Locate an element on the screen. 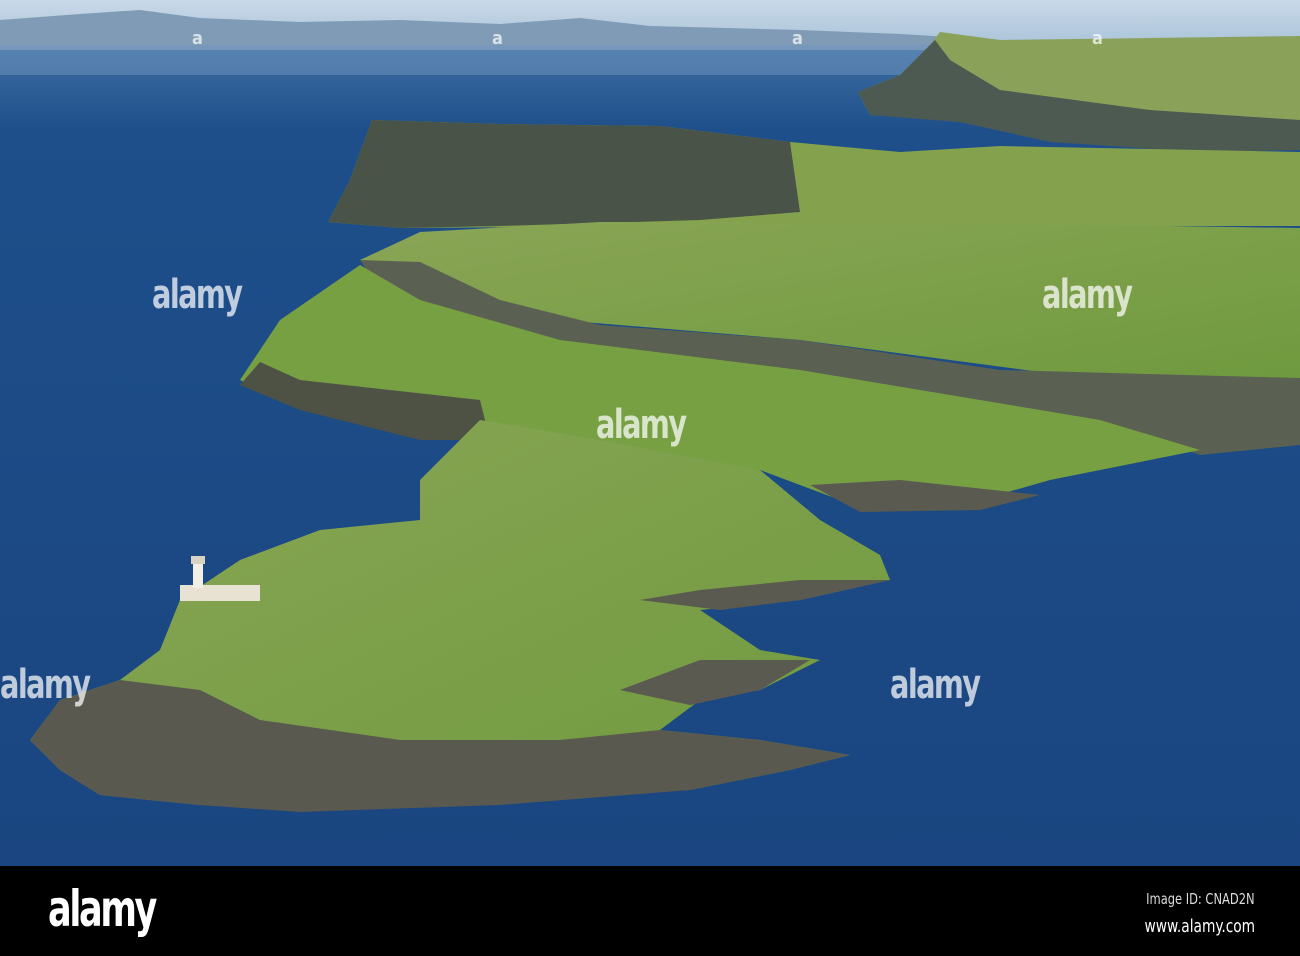 The width and height of the screenshot is (1300, 956). alamy-logo: alamy is located at coordinates (102, 909).